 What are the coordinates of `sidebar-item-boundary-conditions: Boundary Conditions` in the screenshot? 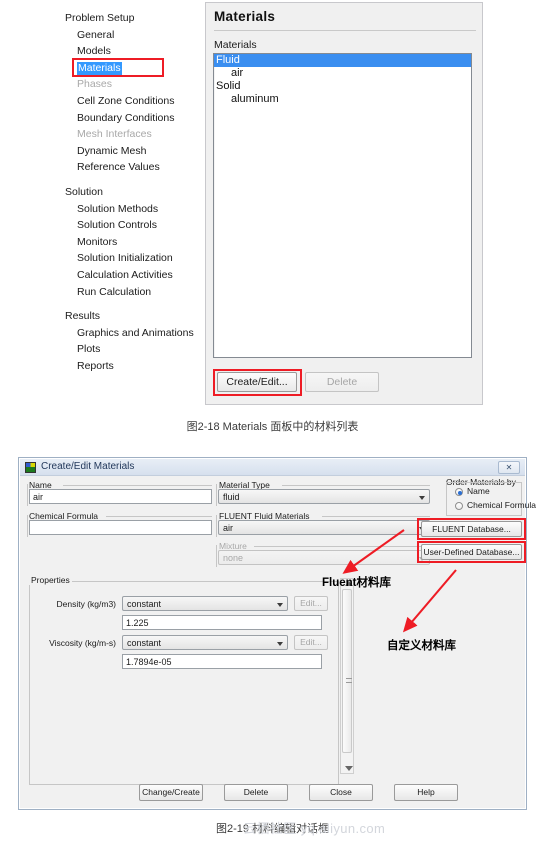 It's located at (132, 118).